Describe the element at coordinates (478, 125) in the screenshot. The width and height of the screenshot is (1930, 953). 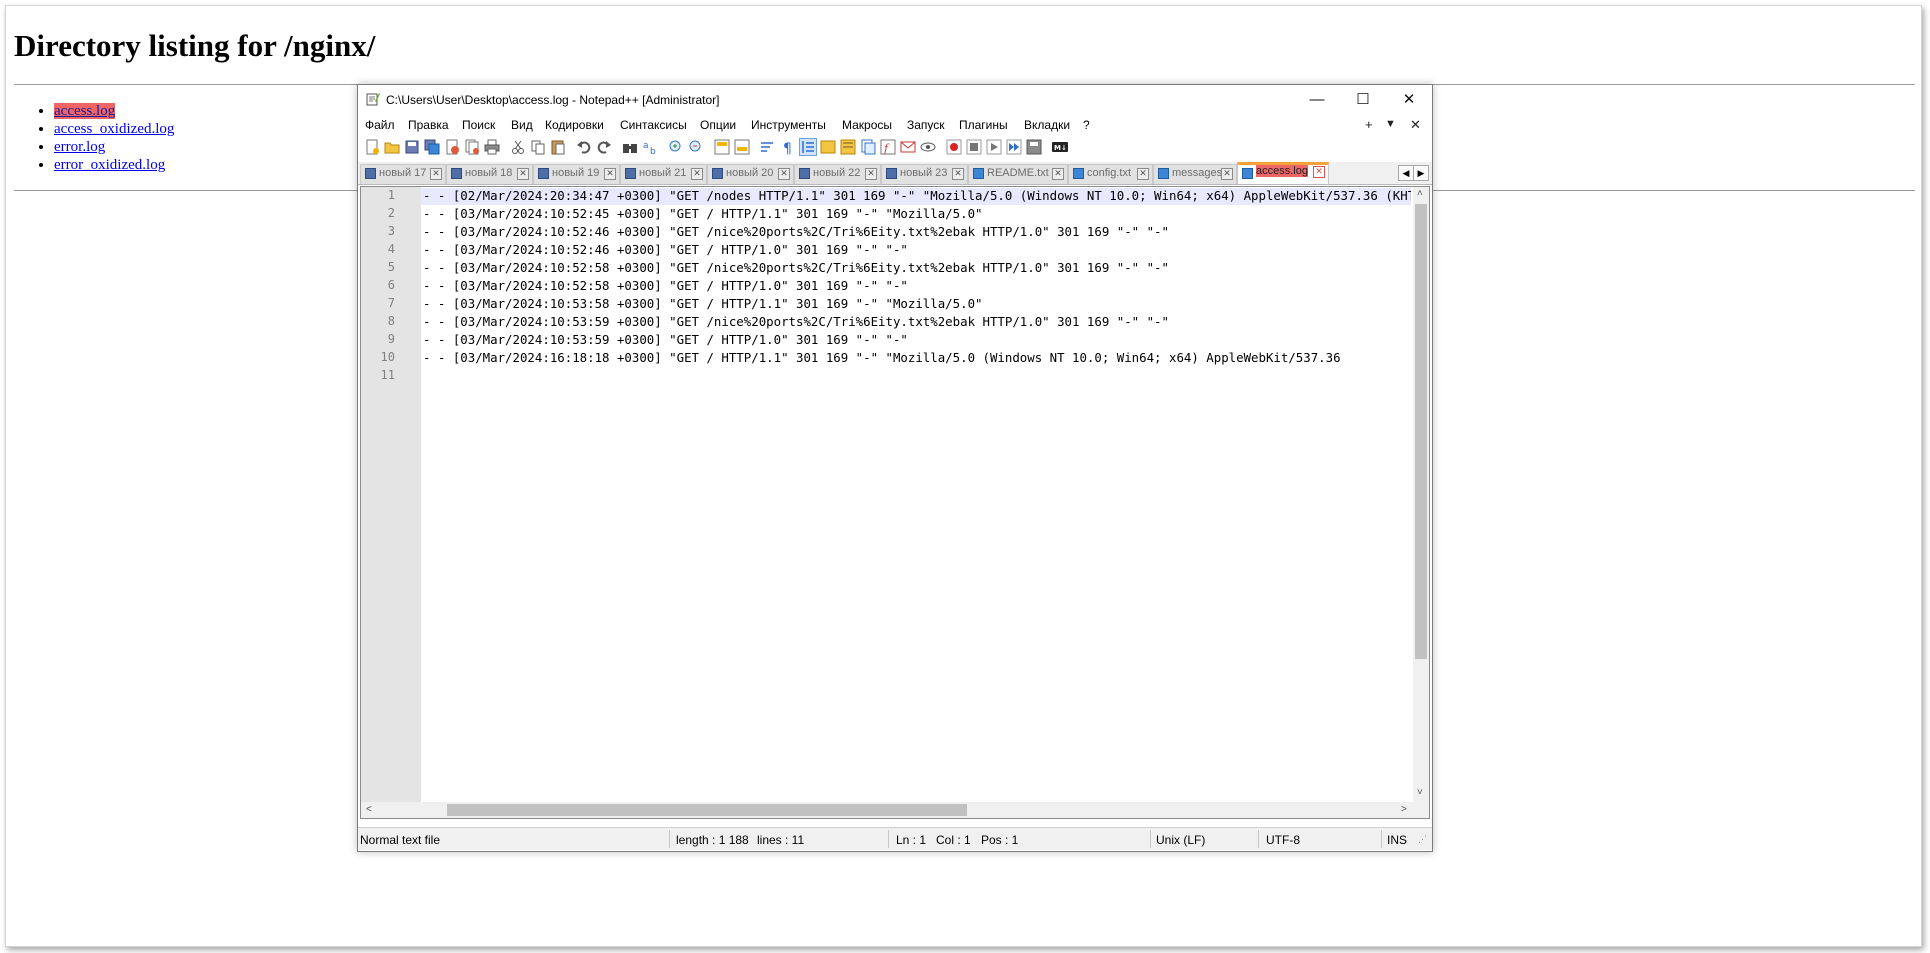
I see `menu-search: Поиск` at that location.